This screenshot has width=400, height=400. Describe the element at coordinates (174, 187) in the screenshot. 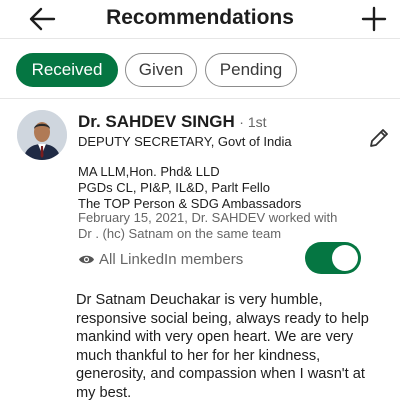

I see `recommender-details-line: PGDs CL, PI&P, IL&D, Parlt Fello` at that location.